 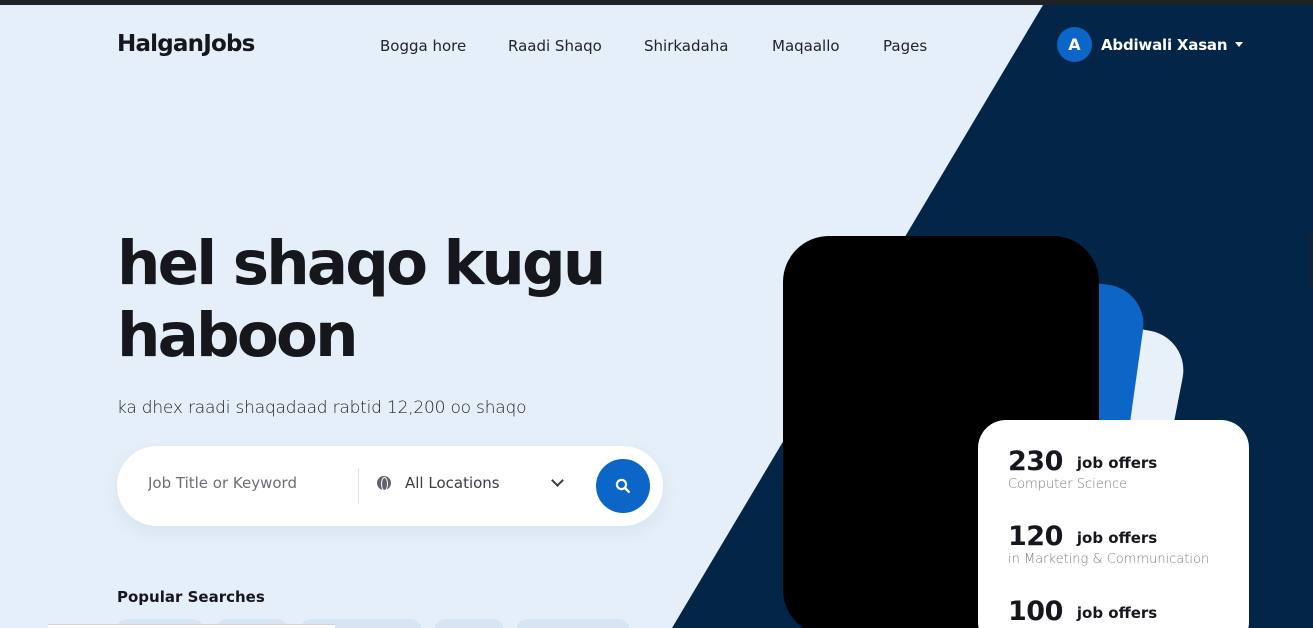 What do you see at coordinates (905, 46) in the screenshot?
I see `nav-link-pages: Pages` at bounding box center [905, 46].